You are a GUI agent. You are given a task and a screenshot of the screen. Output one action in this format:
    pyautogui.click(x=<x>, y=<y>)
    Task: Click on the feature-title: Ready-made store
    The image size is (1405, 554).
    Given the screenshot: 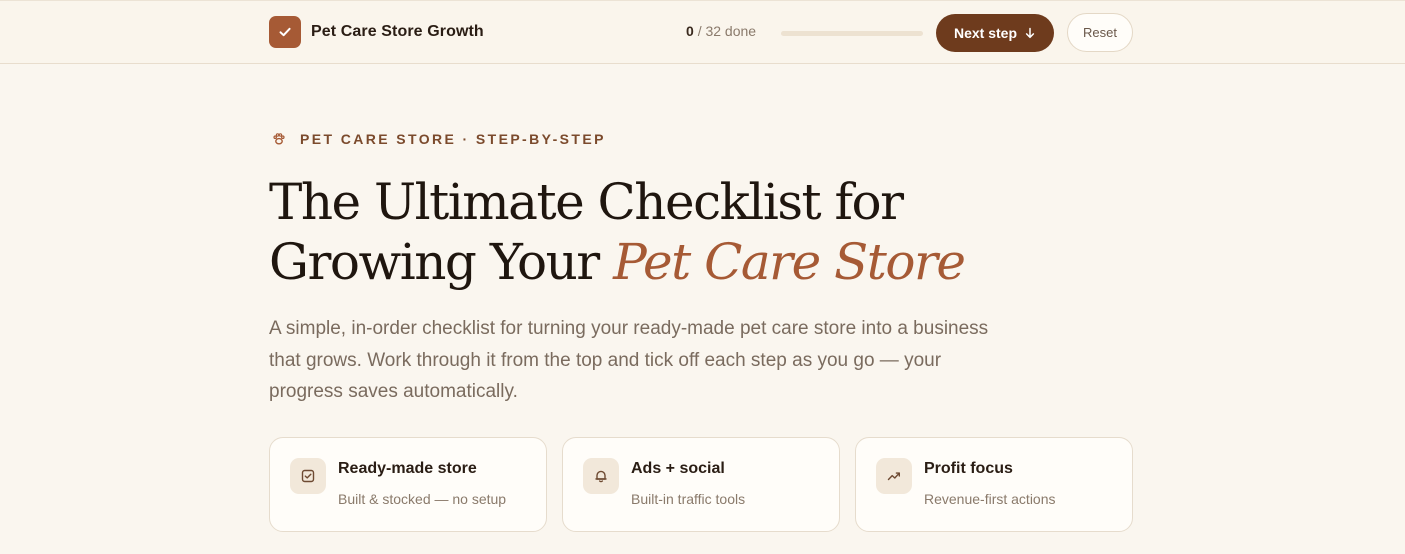 What is the action you would take?
    pyautogui.click(x=407, y=468)
    